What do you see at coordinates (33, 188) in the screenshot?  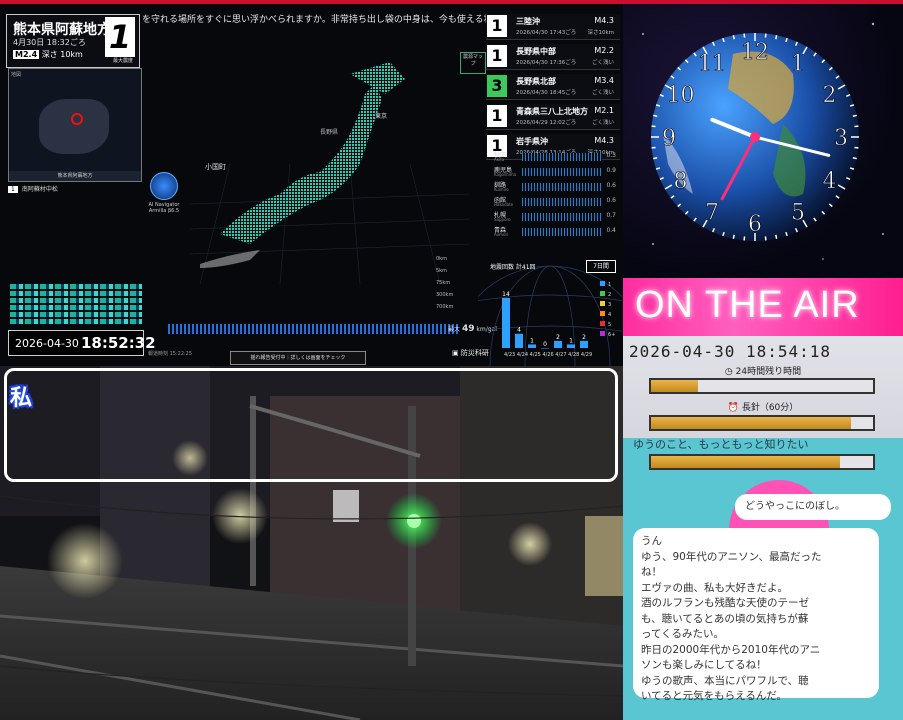 I see `station-item: 1 南阿蘇村中松` at bounding box center [33, 188].